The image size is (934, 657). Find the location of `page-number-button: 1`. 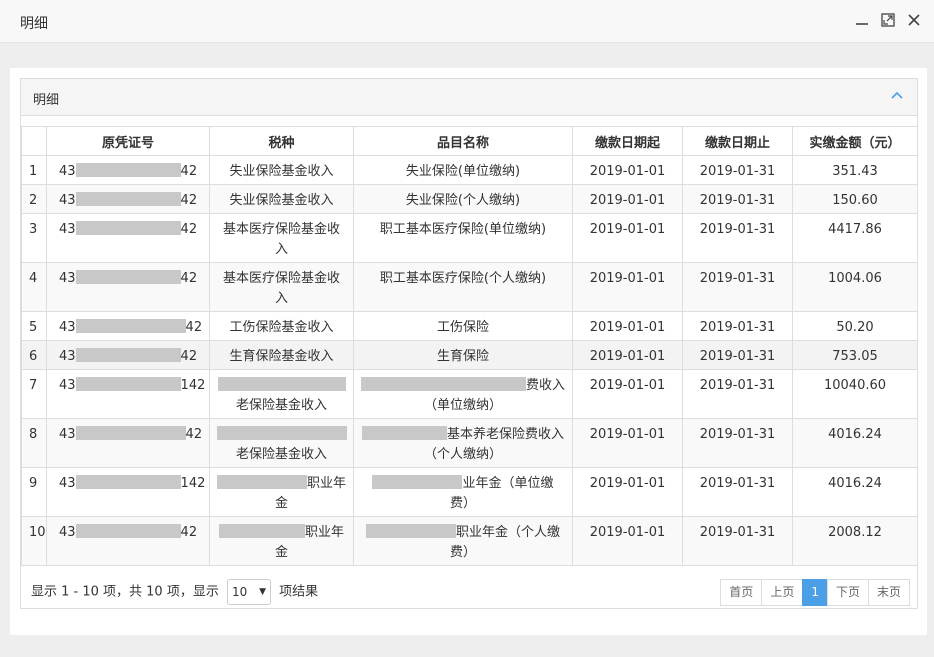

page-number-button: 1 is located at coordinates (815, 592).